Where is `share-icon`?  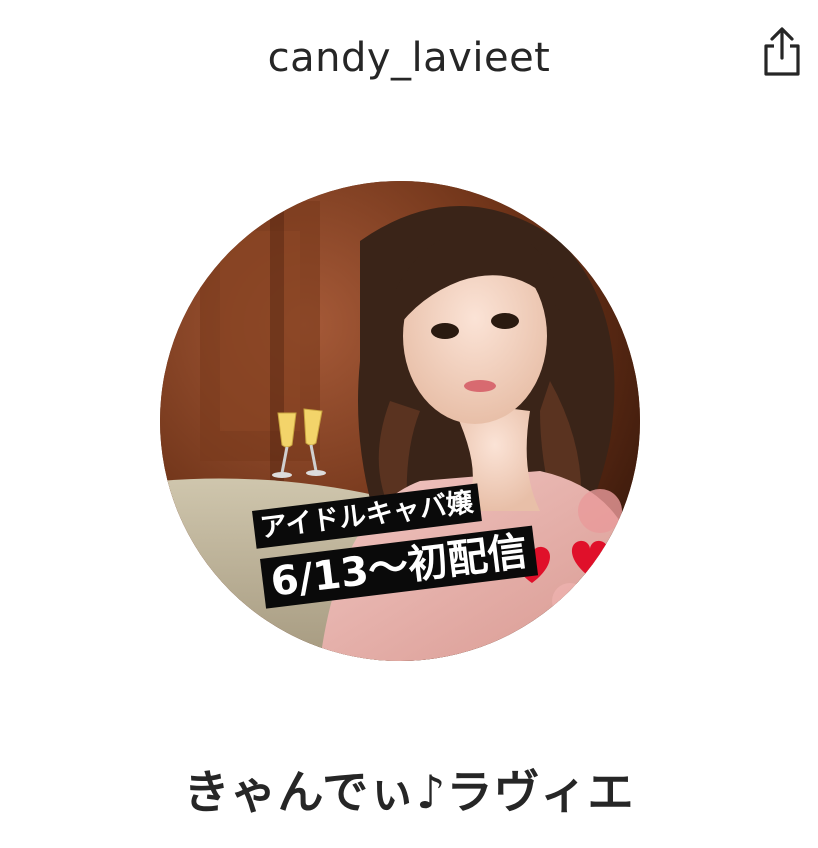
share-icon is located at coordinates (782, 54).